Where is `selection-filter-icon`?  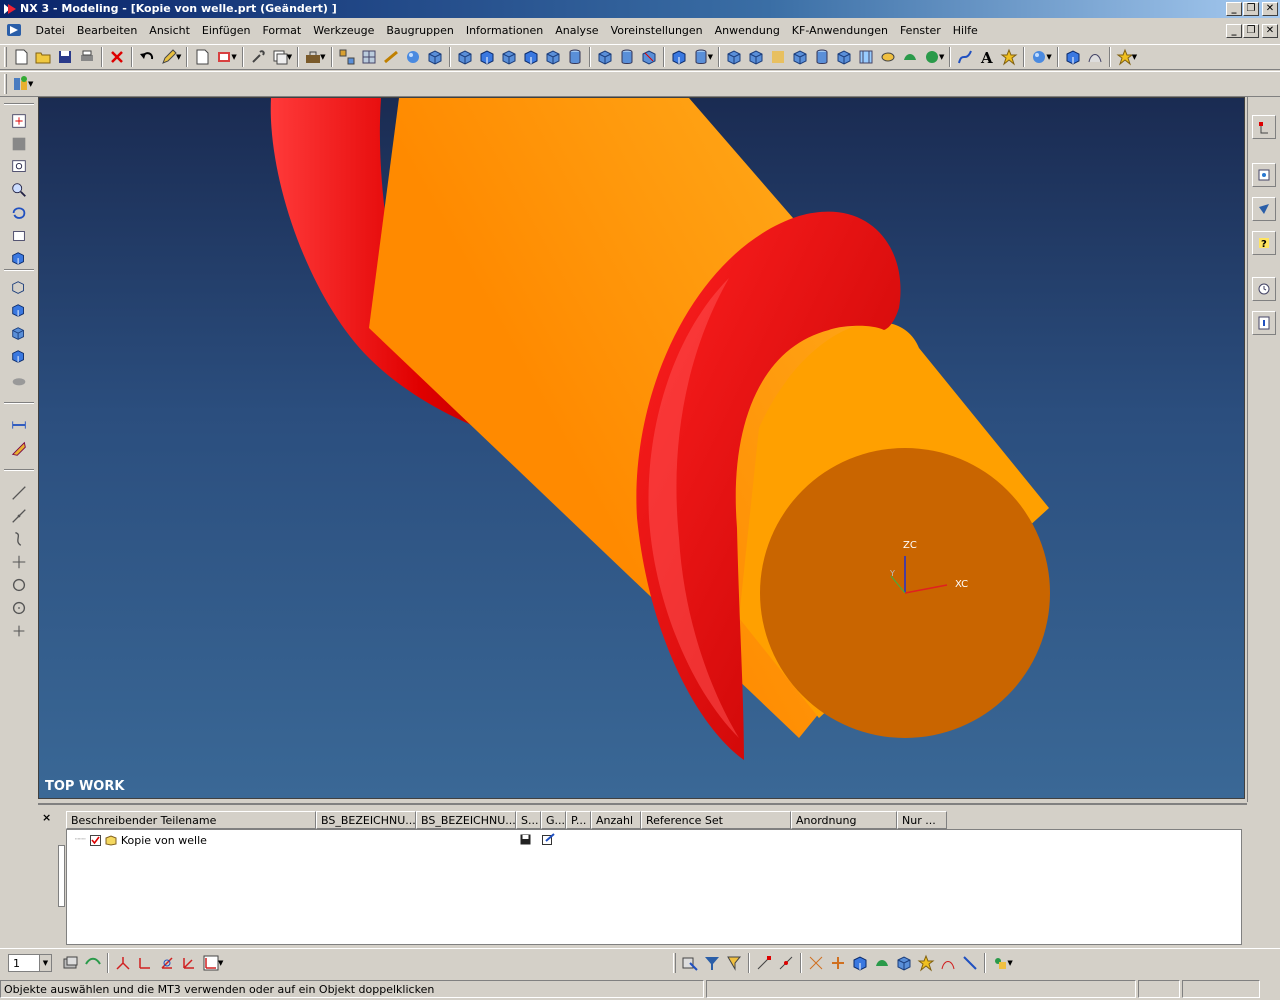
selection-filter-icon is located at coordinates (690, 963).